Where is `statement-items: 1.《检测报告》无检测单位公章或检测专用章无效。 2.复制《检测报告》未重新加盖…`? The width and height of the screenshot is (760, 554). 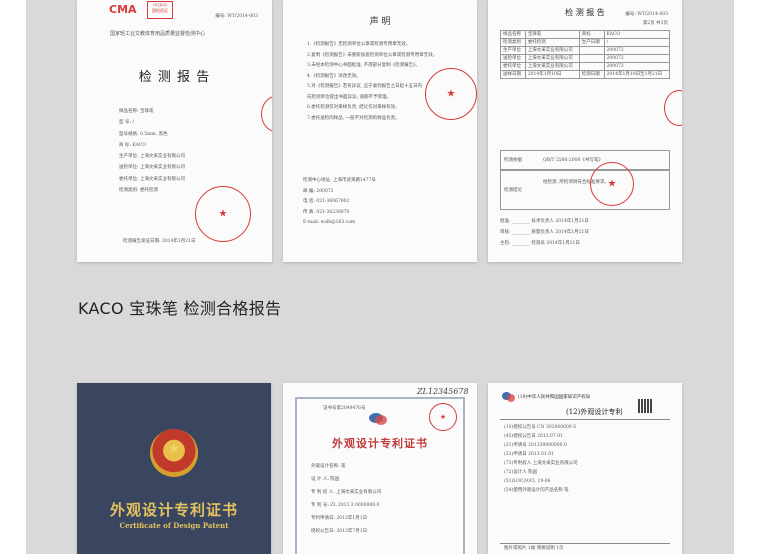 statement-items: 1.《检测报告》无检测单位公章或检测专用章无效。 2.复制《检测报告》未重新加盖… is located at coordinates (372, 82).